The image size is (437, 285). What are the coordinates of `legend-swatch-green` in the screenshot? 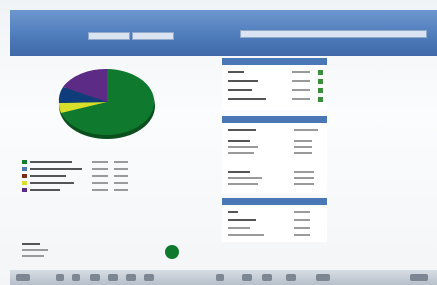 It's located at (24, 162).